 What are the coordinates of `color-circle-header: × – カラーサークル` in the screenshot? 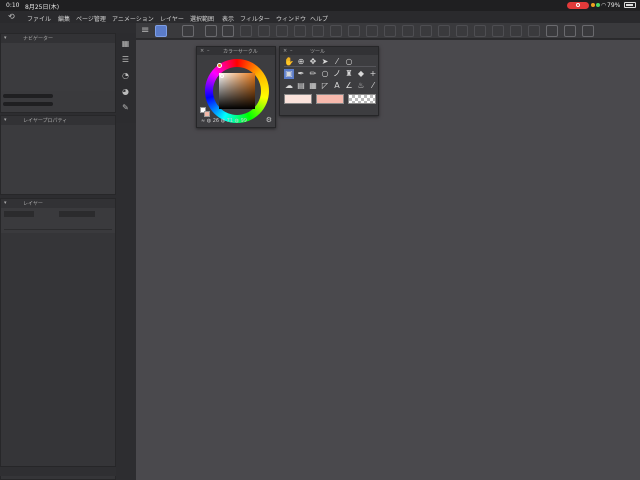 It's located at (236, 51).